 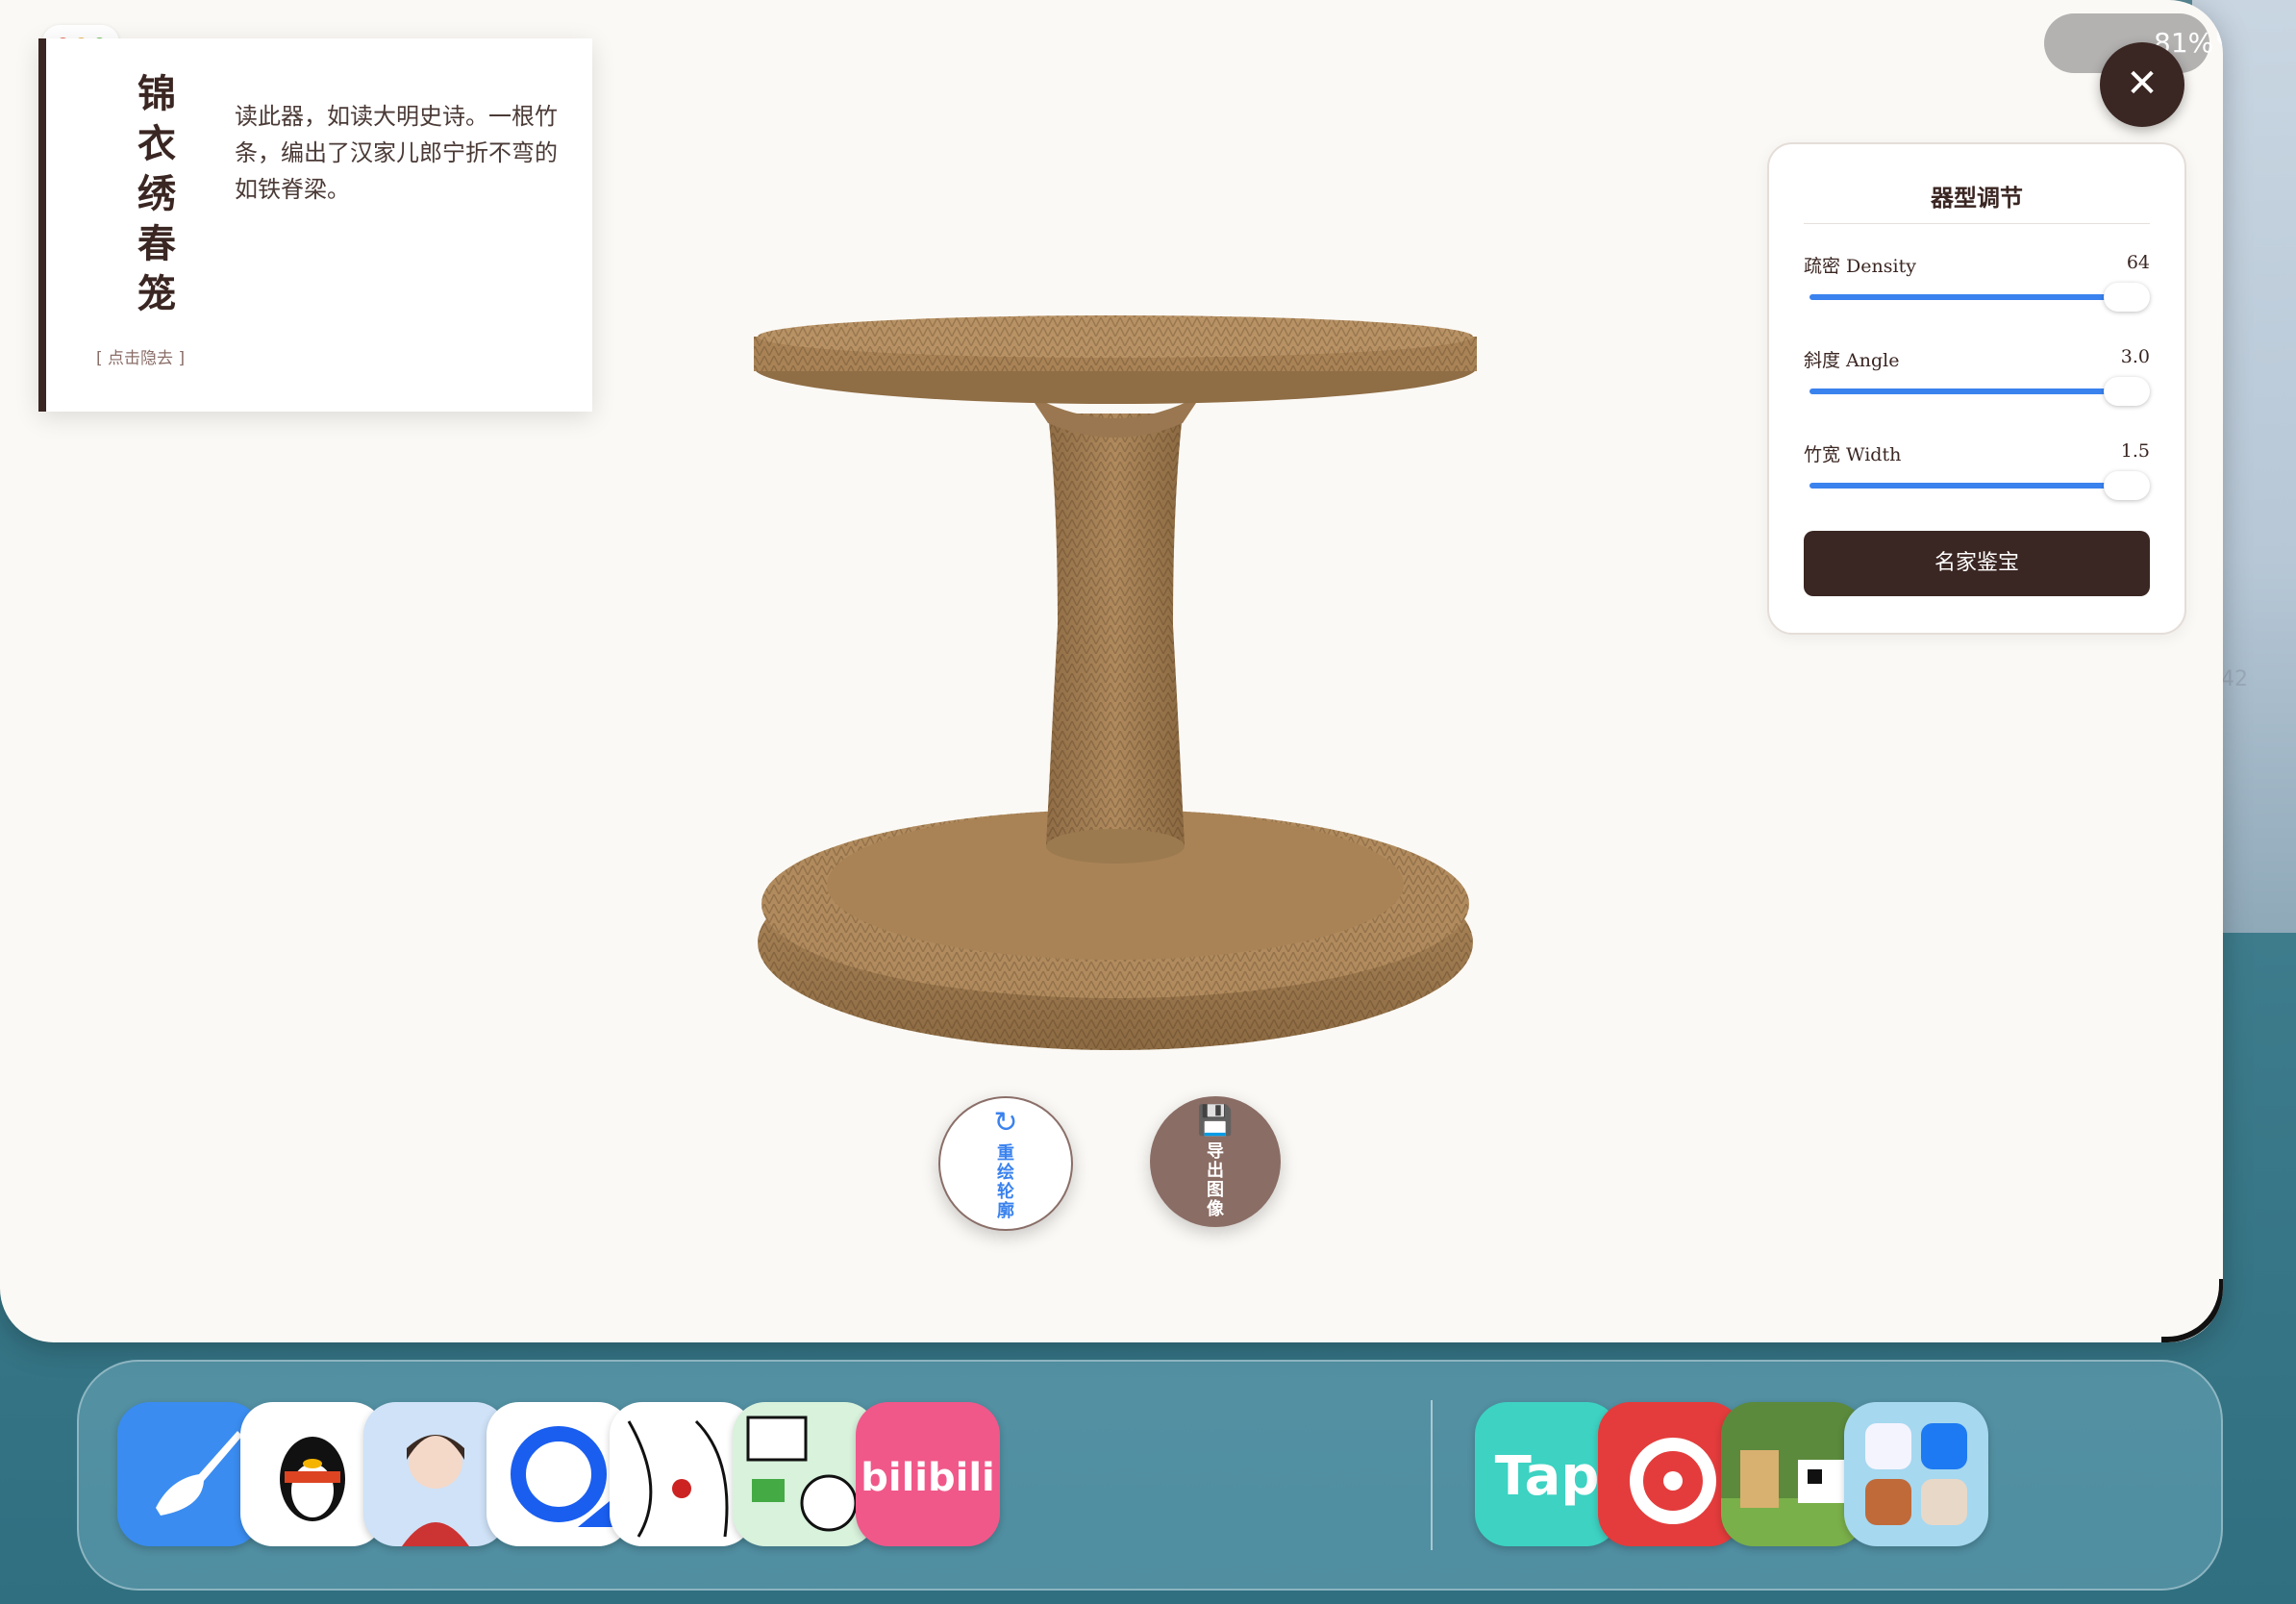 I want to click on title-char: 笼, so click(x=157, y=293).